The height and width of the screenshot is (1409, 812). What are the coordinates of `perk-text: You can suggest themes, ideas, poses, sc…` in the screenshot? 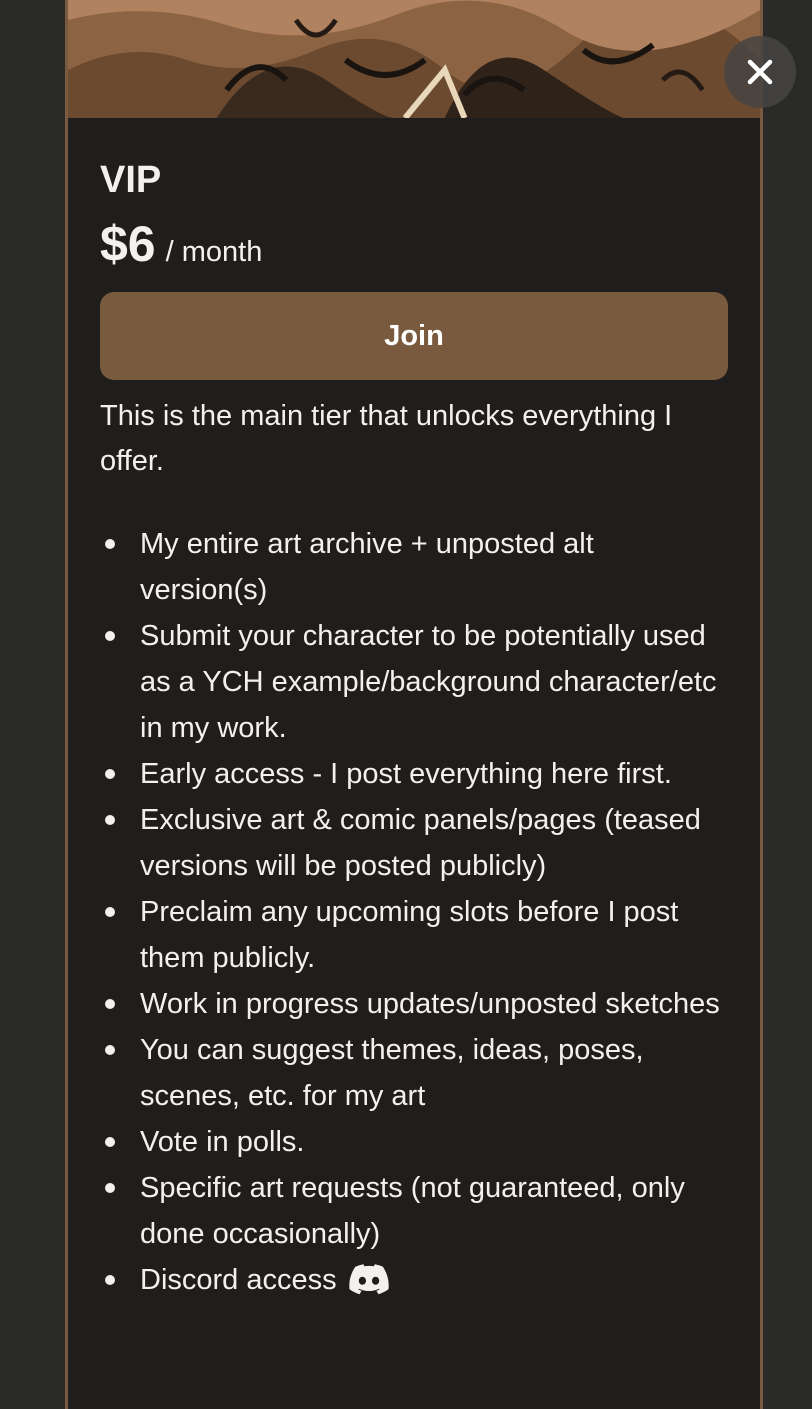 It's located at (392, 1073).